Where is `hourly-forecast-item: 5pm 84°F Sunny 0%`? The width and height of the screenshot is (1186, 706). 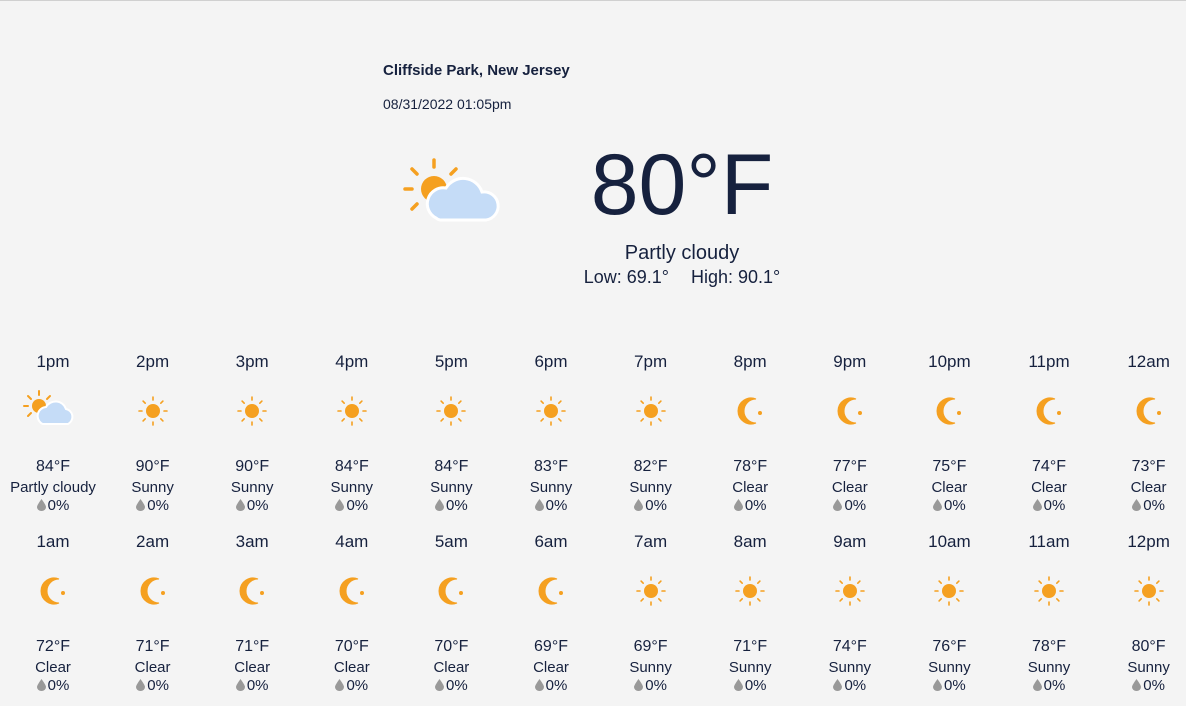
hourly-forecast-item: 5pm 84°F Sunny 0% is located at coordinates (451, 435).